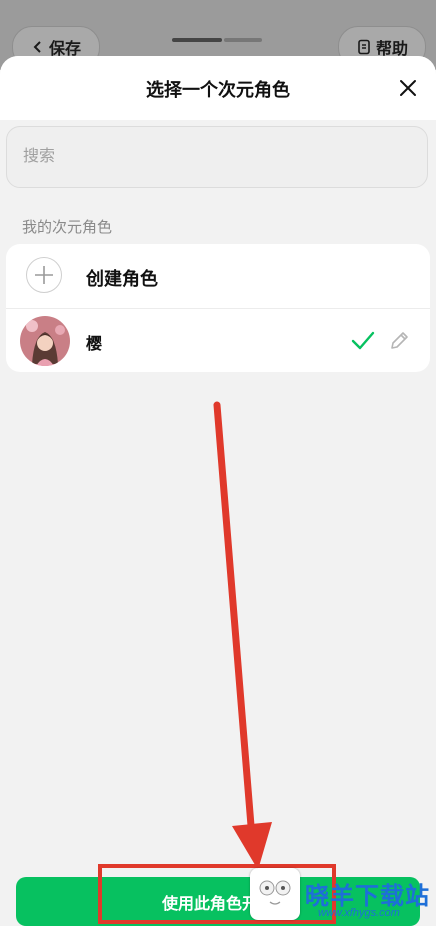 Image resolution: width=436 pixels, height=926 pixels. Describe the element at coordinates (363, 340) in the screenshot. I see `checkmark-icon` at that location.